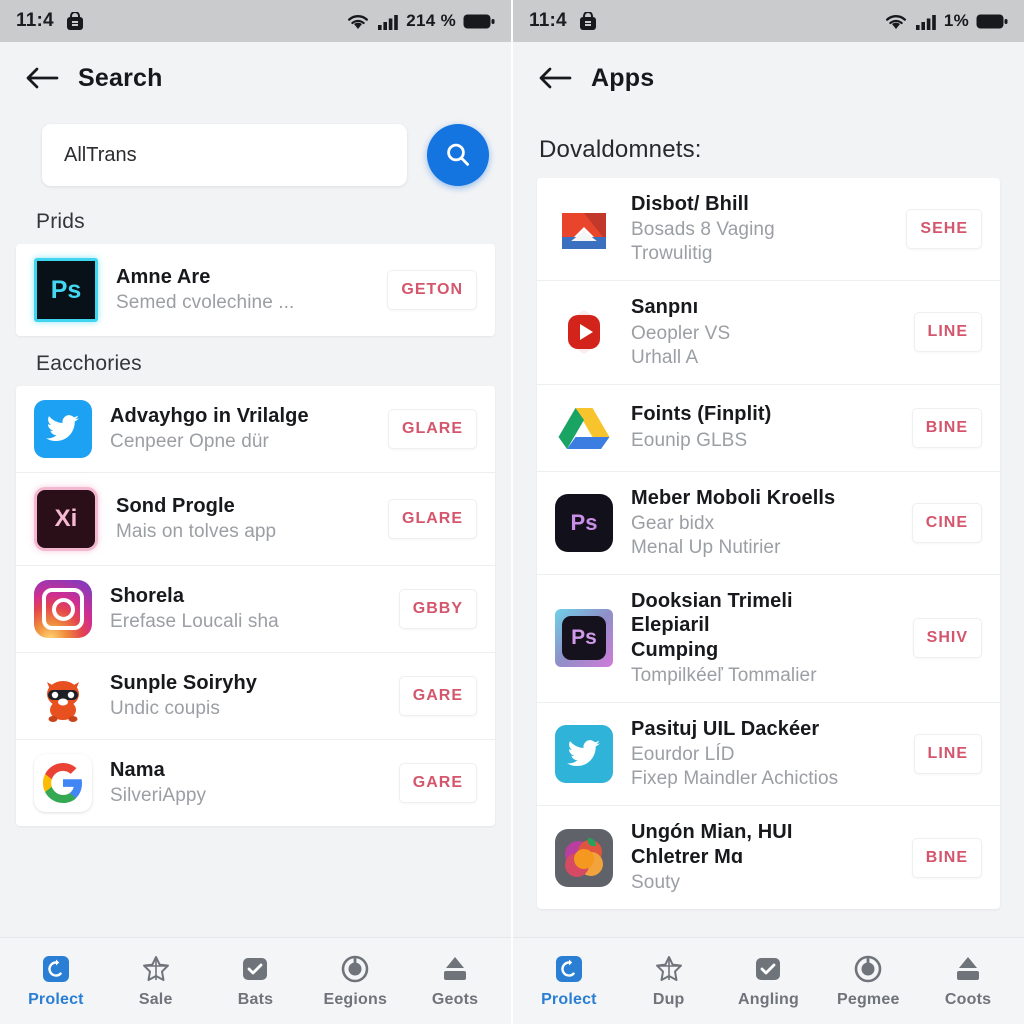 Image resolution: width=1024 pixels, height=1024 pixels. What do you see at coordinates (89, 363) in the screenshot?
I see `section-header-eacchories: Eacchories` at bounding box center [89, 363].